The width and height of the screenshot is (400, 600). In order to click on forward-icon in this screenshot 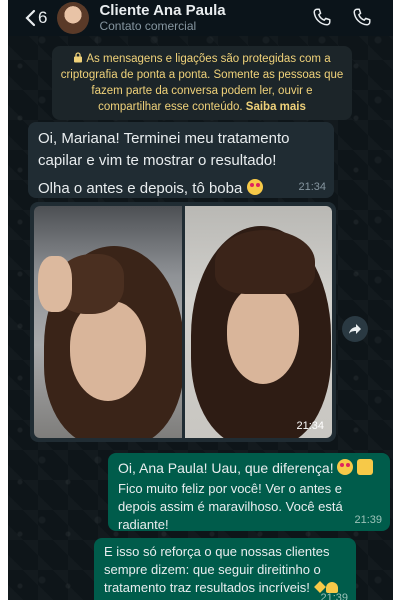, I will do `click(355, 329)`.